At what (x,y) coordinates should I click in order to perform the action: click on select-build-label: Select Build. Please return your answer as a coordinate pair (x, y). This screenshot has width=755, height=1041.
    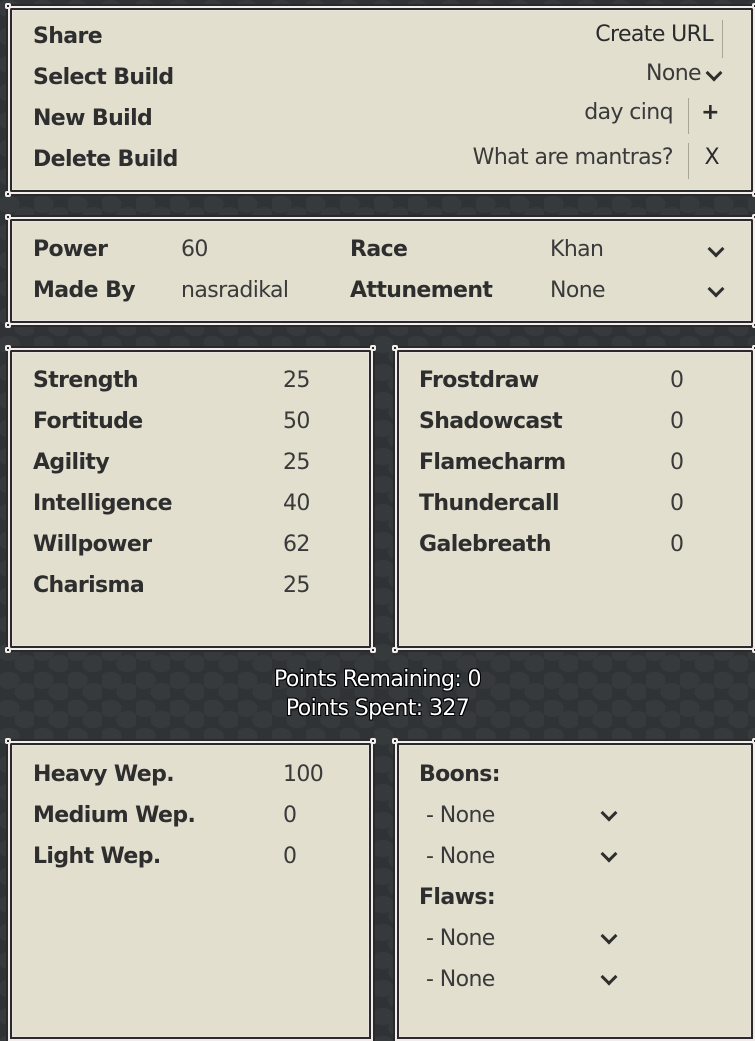
    Looking at the image, I should click on (103, 77).